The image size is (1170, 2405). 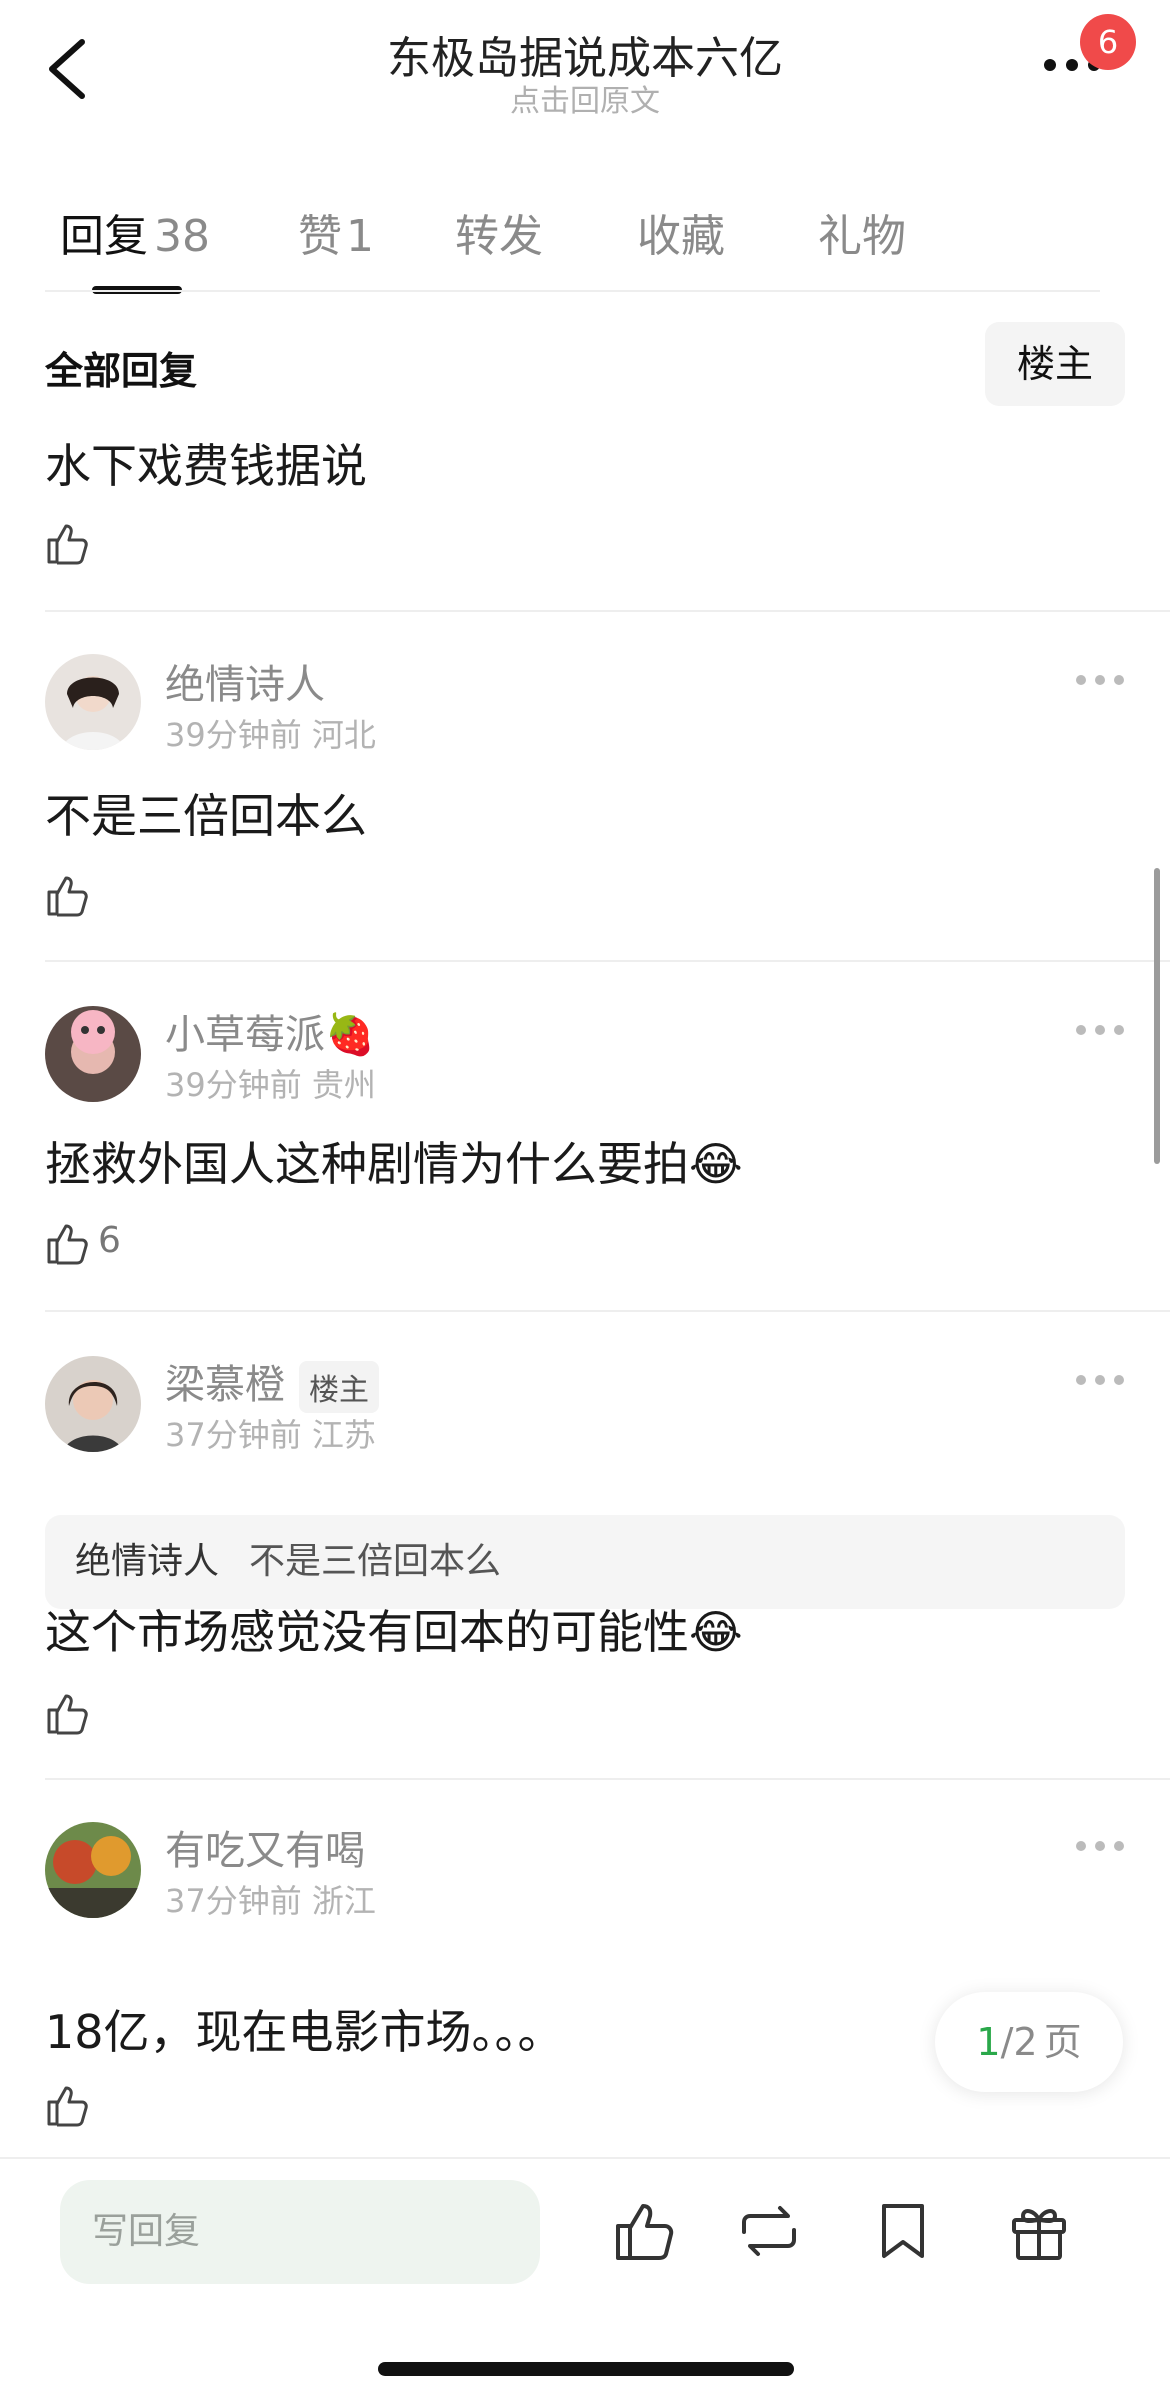 I want to click on current-page: 1, so click(x=988, y=2042).